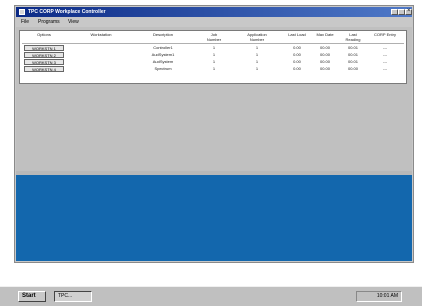  I want to click on title-bar: TPC CORP Workplace Controller, so click(214, 12).